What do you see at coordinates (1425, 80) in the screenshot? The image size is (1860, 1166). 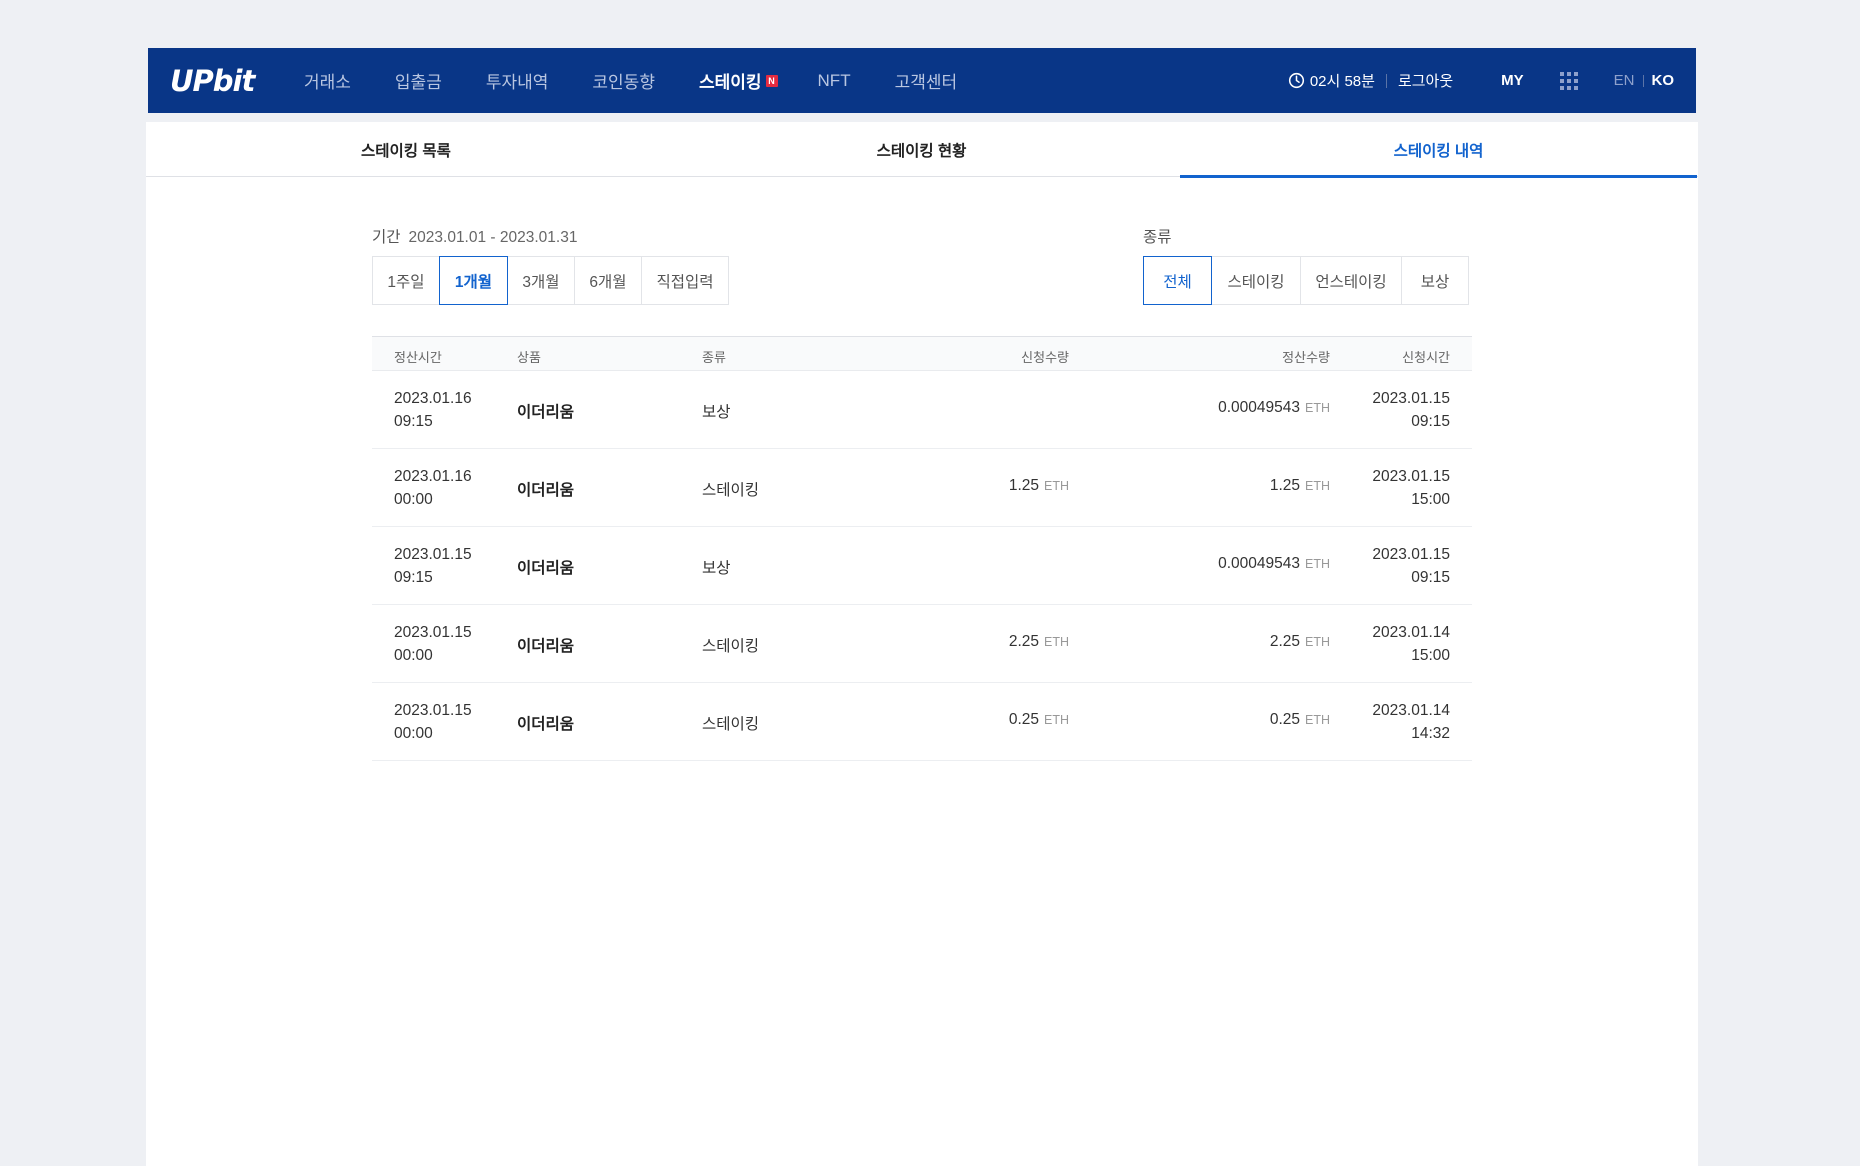 I see `logout-link: 로그아웃` at bounding box center [1425, 80].